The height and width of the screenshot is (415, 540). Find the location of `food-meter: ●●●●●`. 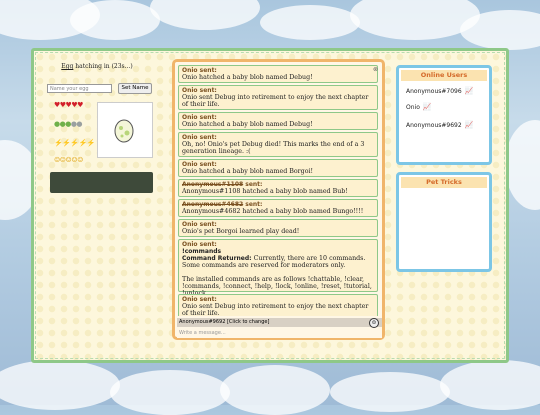

food-meter: ●●●●● is located at coordinates (68, 124).